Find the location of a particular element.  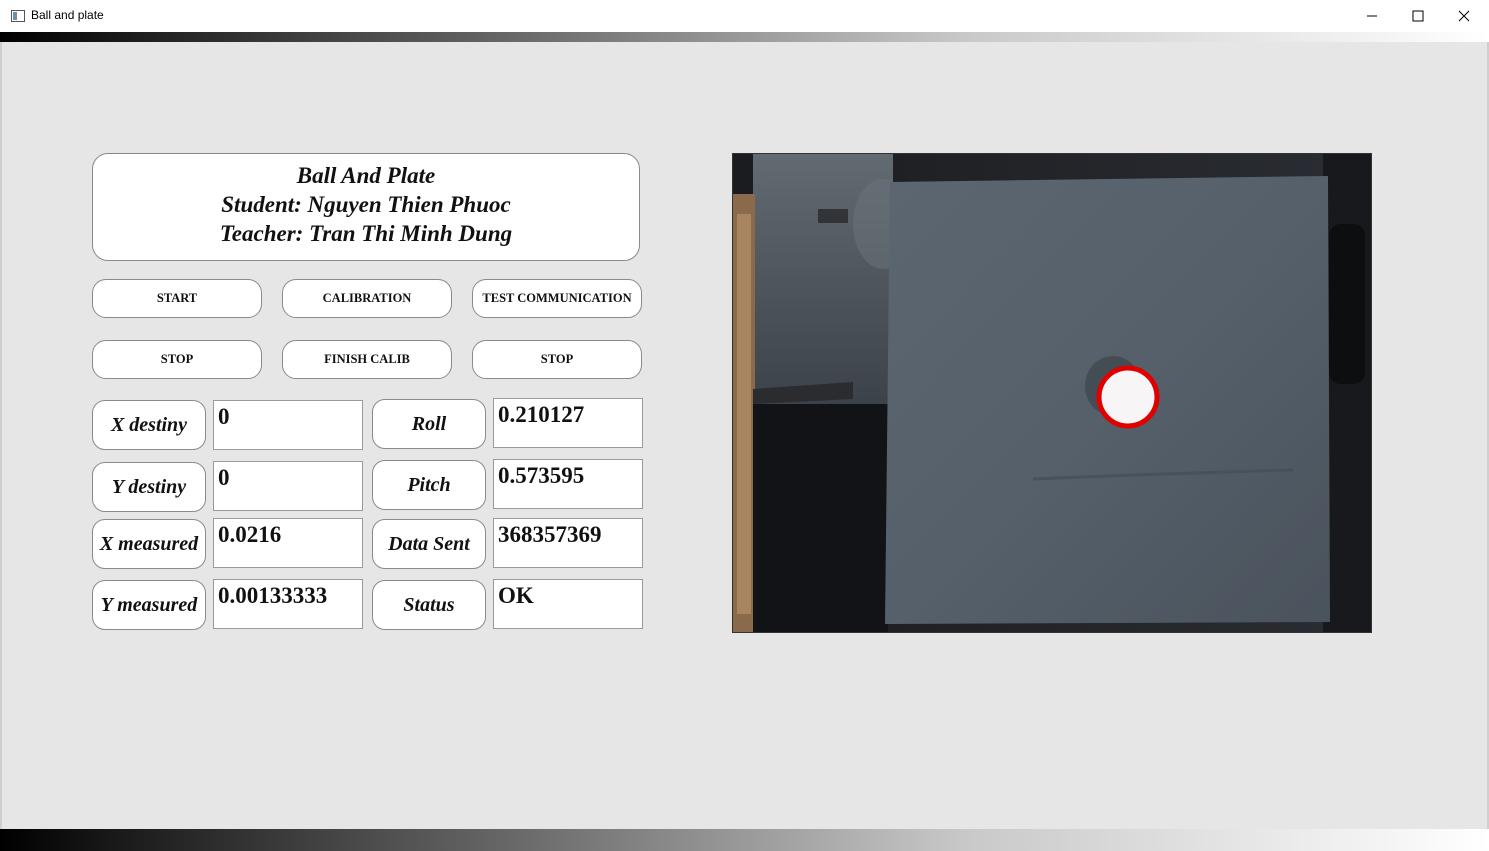

ball-marker is located at coordinates (1128, 397).